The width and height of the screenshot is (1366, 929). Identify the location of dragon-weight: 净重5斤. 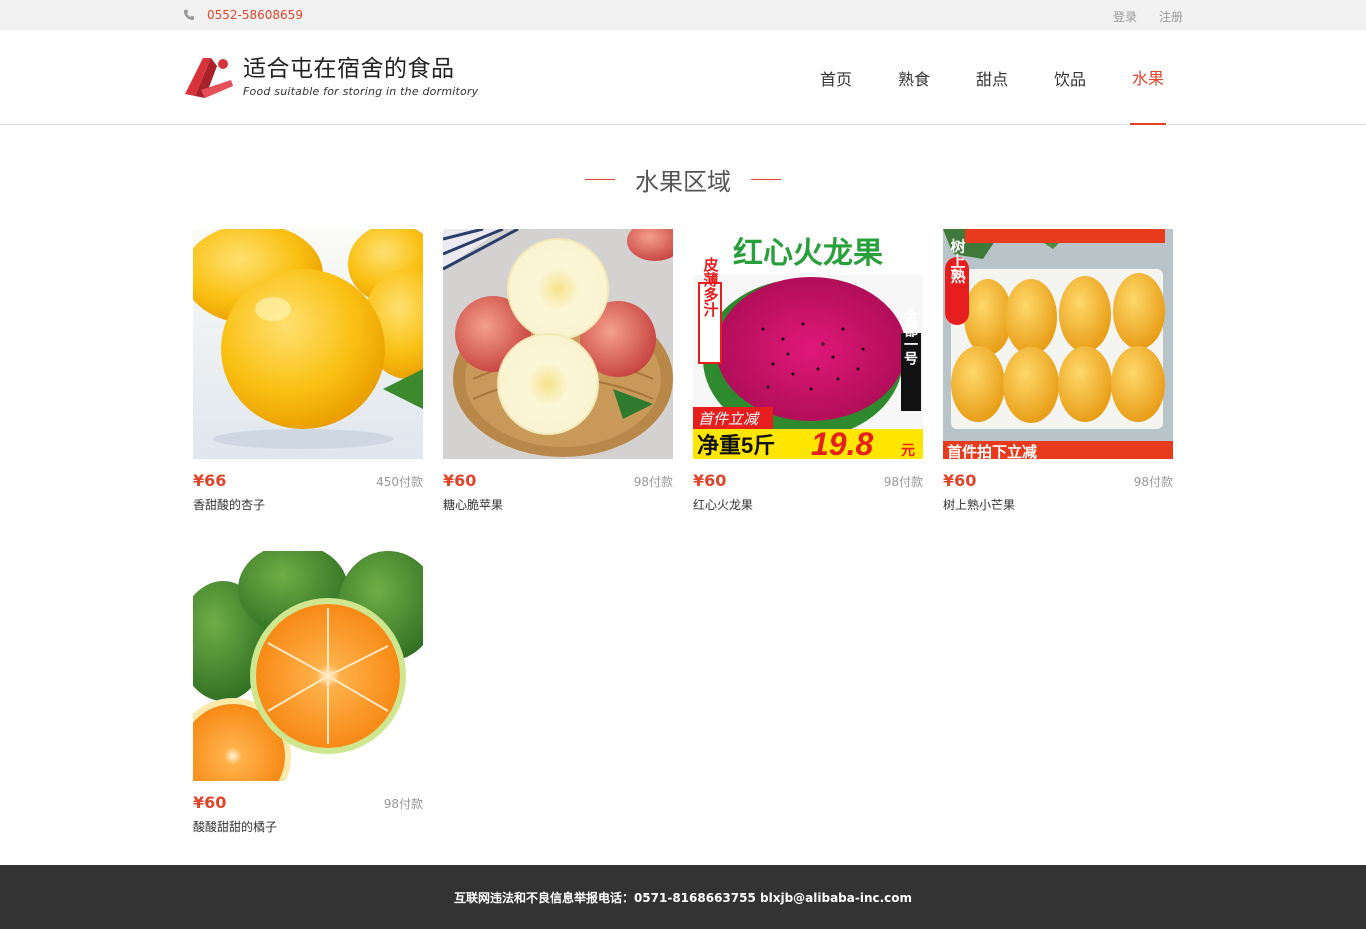
(736, 445).